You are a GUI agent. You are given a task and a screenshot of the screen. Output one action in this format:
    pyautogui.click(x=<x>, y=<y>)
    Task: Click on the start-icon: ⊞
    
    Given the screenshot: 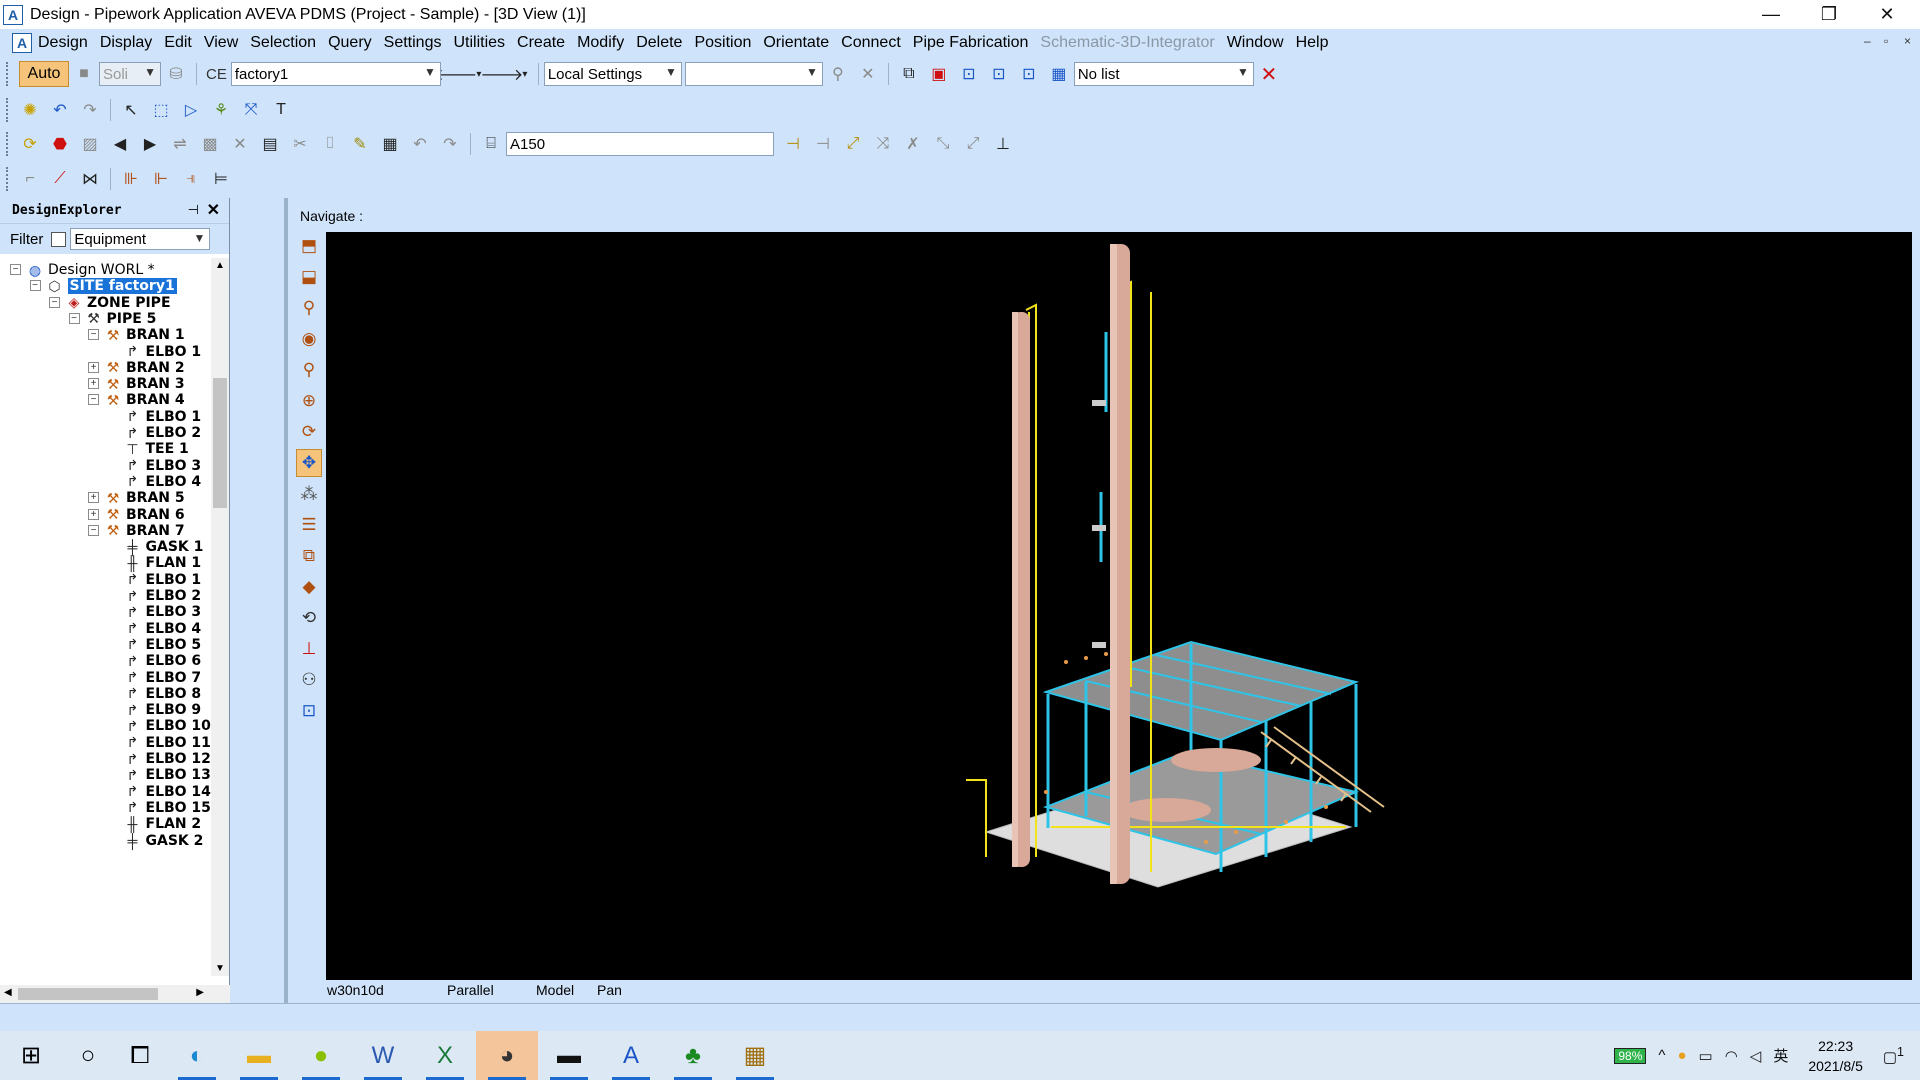 What is the action you would take?
    pyautogui.click(x=31, y=1055)
    